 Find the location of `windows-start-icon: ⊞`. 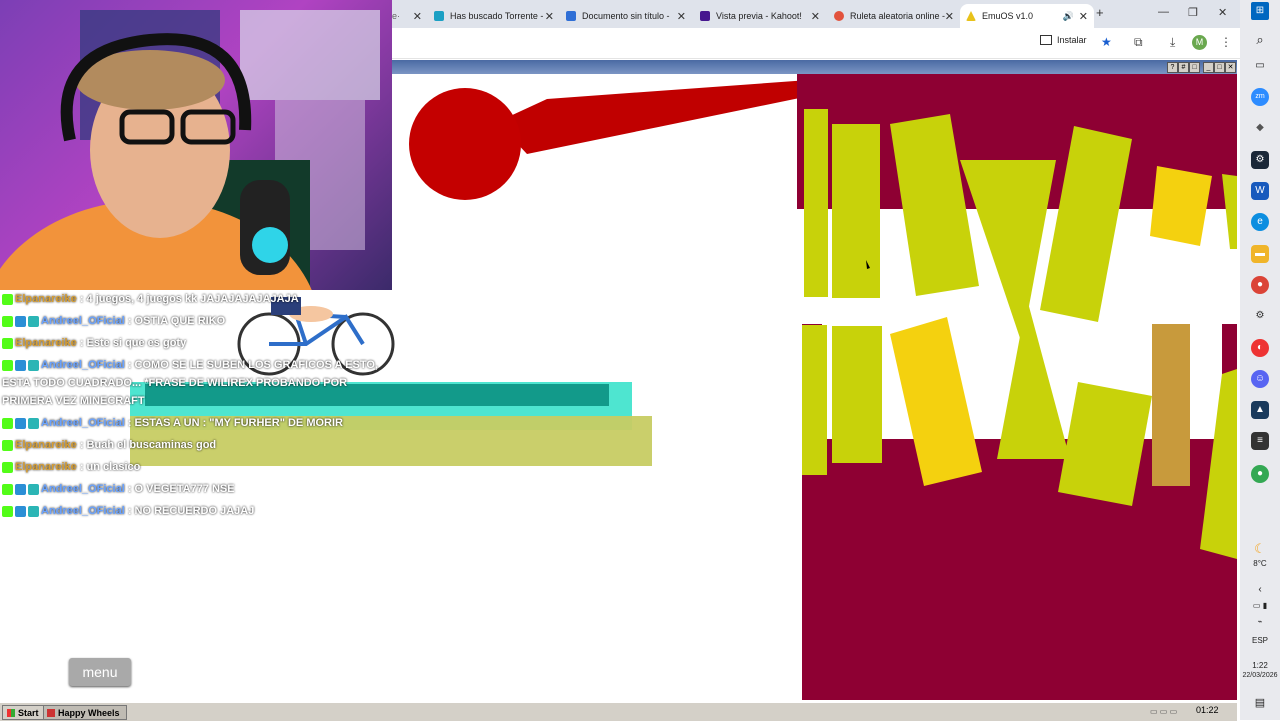

windows-start-icon: ⊞ is located at coordinates (1260, 11).